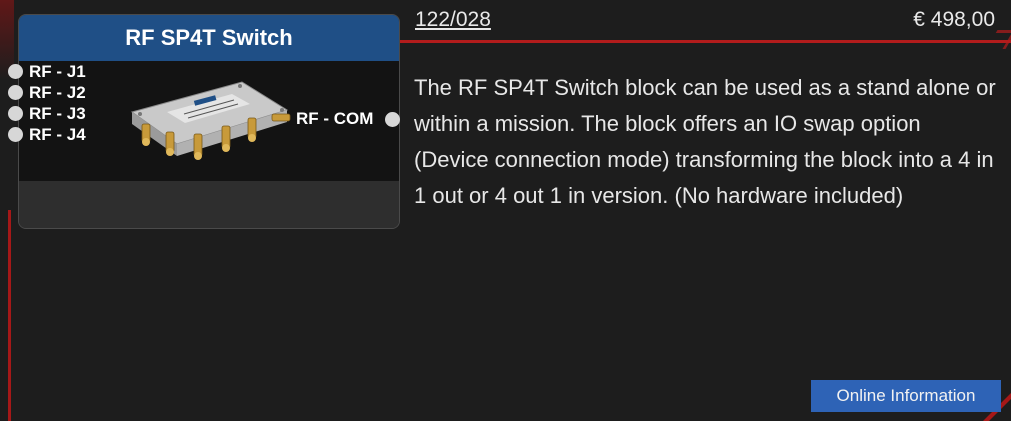  I want to click on port-label: RF - COM, so click(335, 118).